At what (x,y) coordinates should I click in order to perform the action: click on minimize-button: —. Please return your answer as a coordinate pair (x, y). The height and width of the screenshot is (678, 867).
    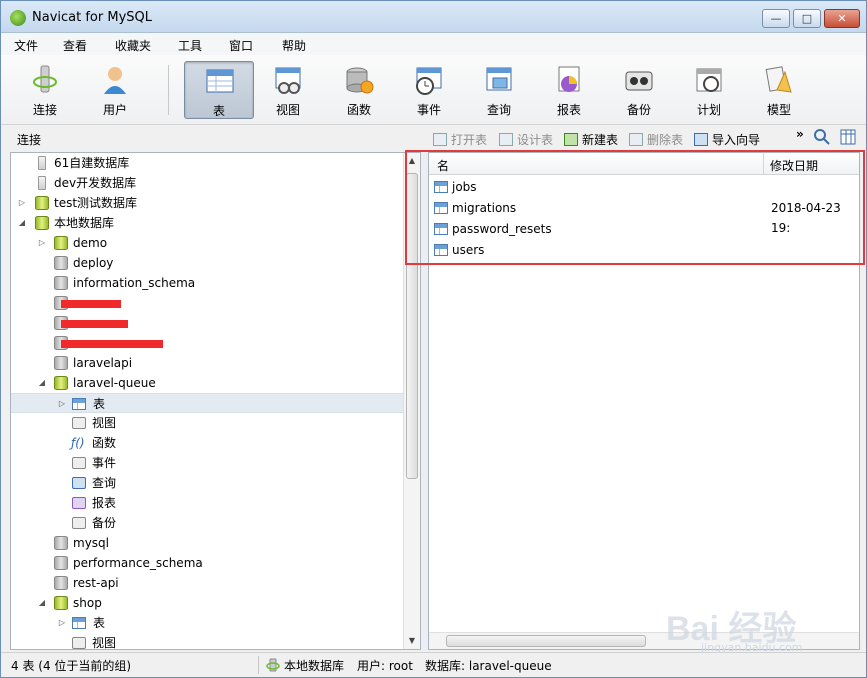
    Looking at the image, I should click on (776, 18).